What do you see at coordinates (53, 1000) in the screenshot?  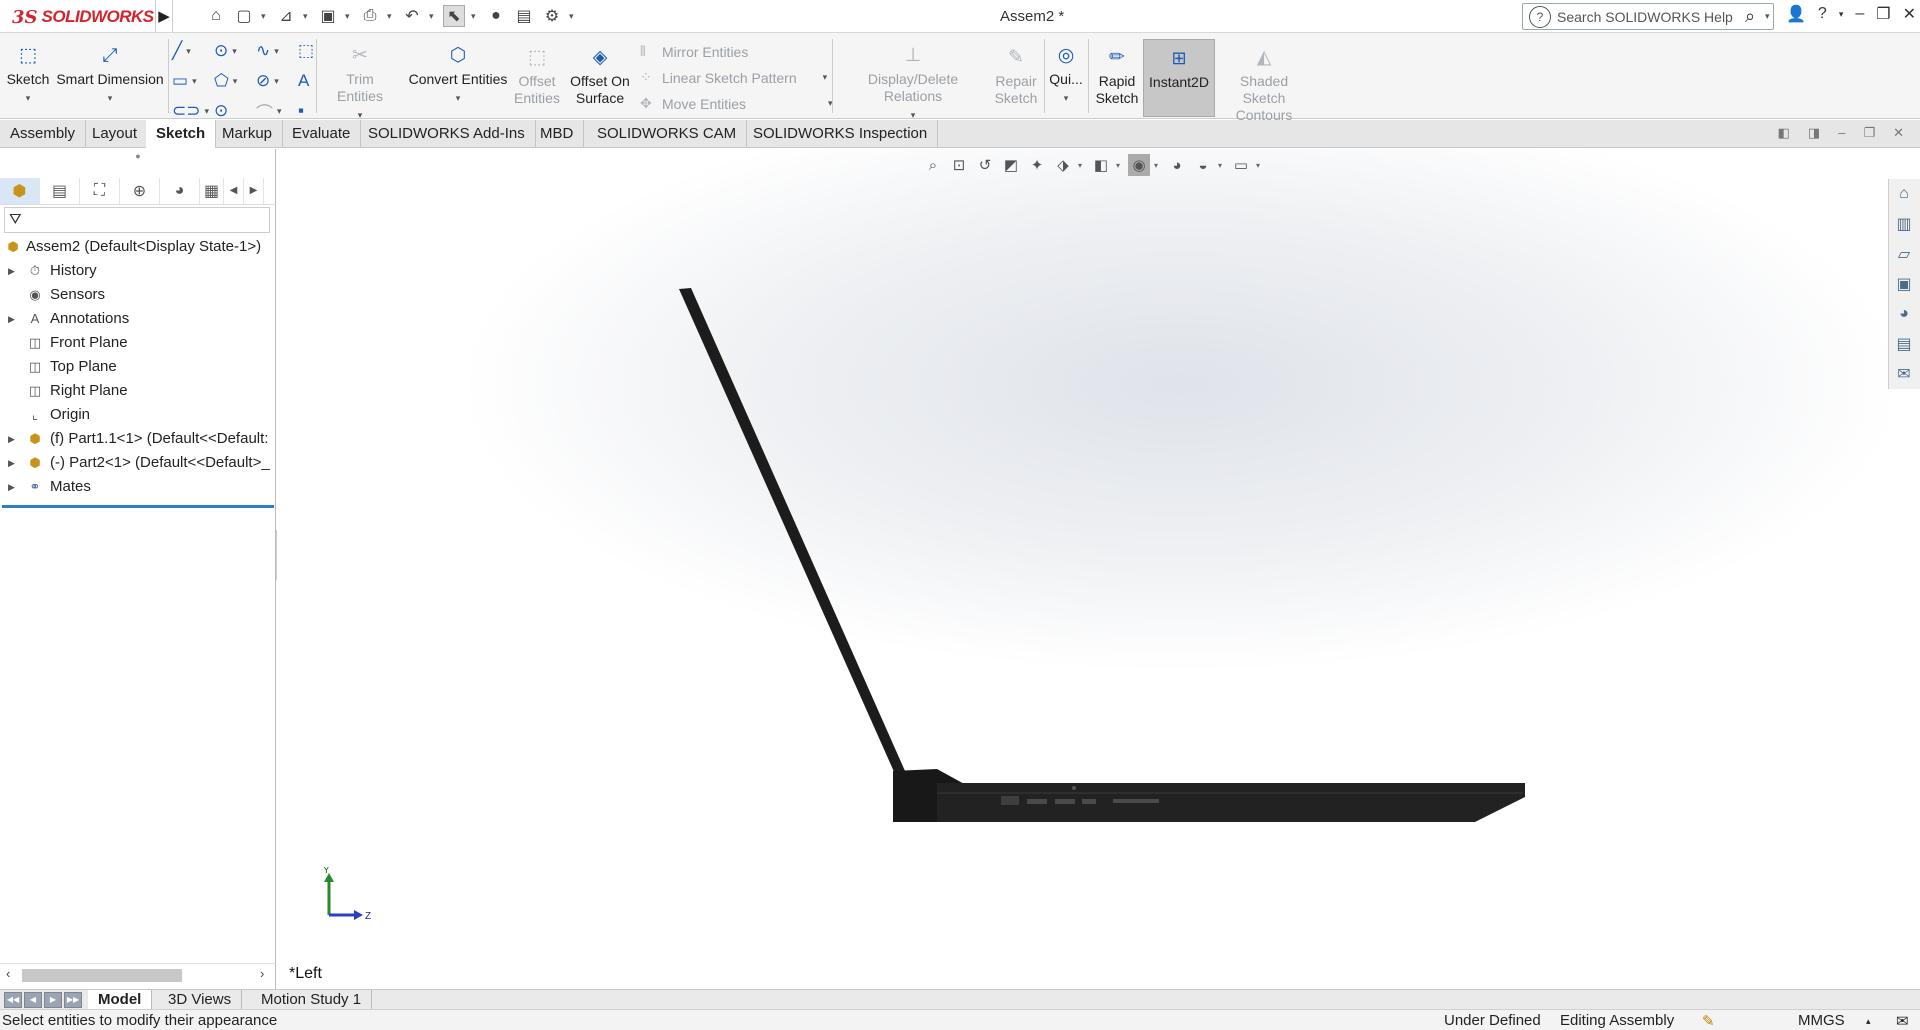 I see `next-tab-icon: ▶` at bounding box center [53, 1000].